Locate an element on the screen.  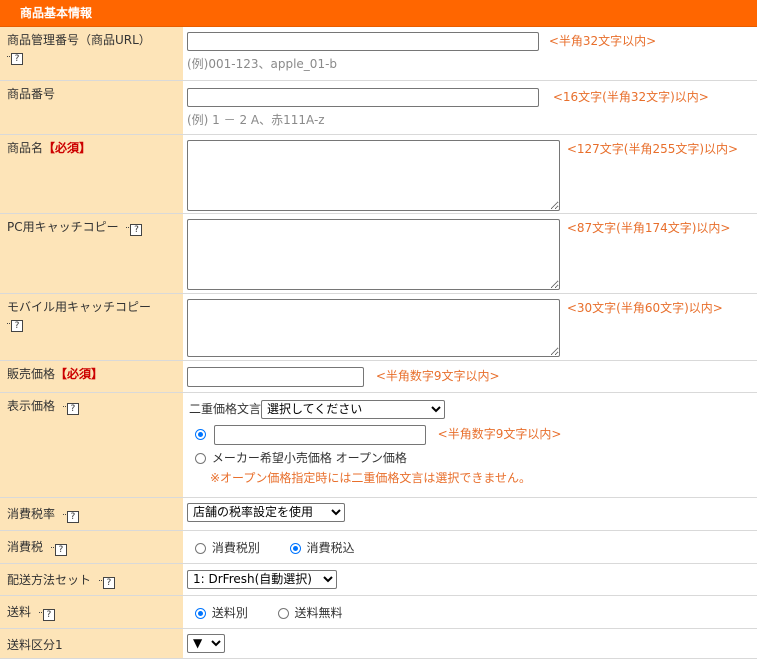
label-cell: 商品番号 is located at coordinates (91, 107).